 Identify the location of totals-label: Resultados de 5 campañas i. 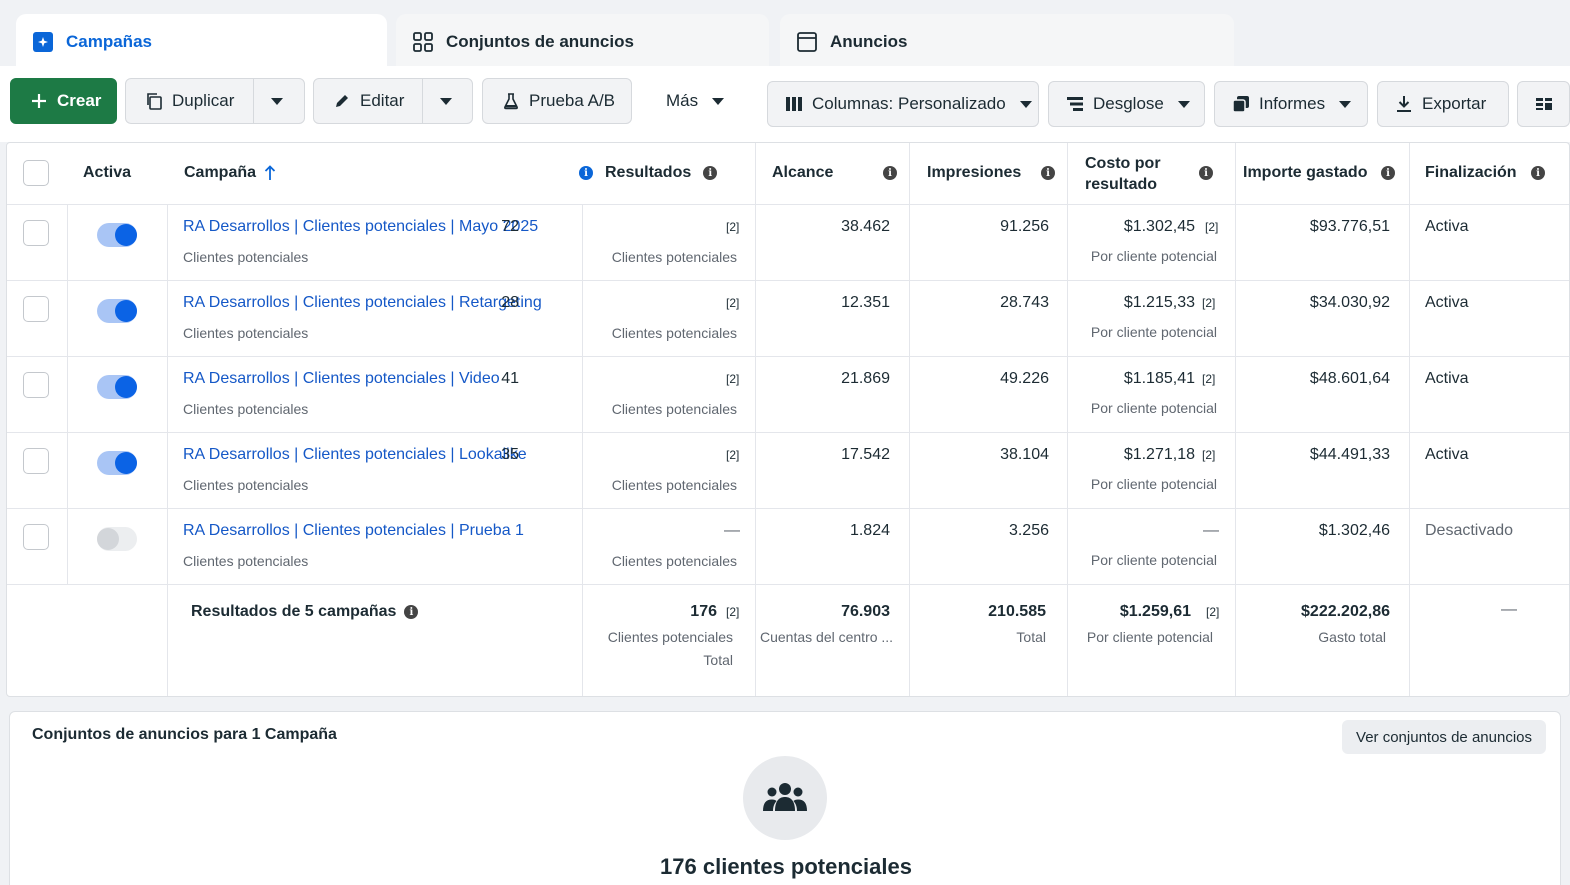
(305, 612).